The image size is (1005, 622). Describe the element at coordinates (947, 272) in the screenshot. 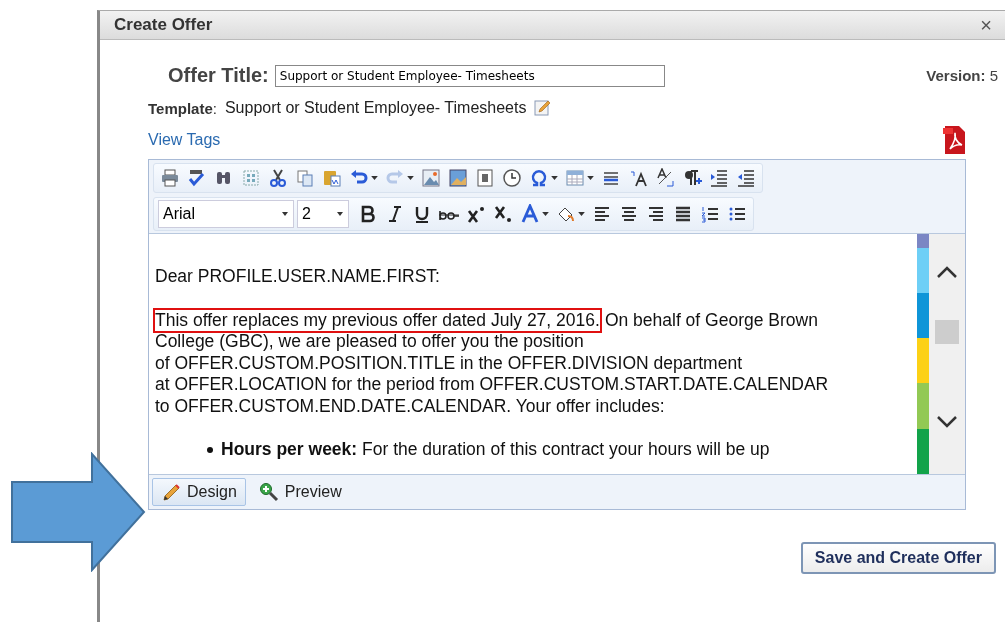

I see `scroll-up-icon` at that location.